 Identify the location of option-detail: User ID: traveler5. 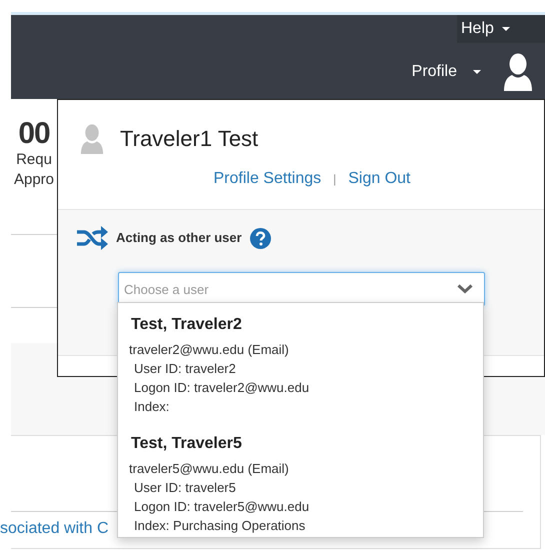
(185, 488).